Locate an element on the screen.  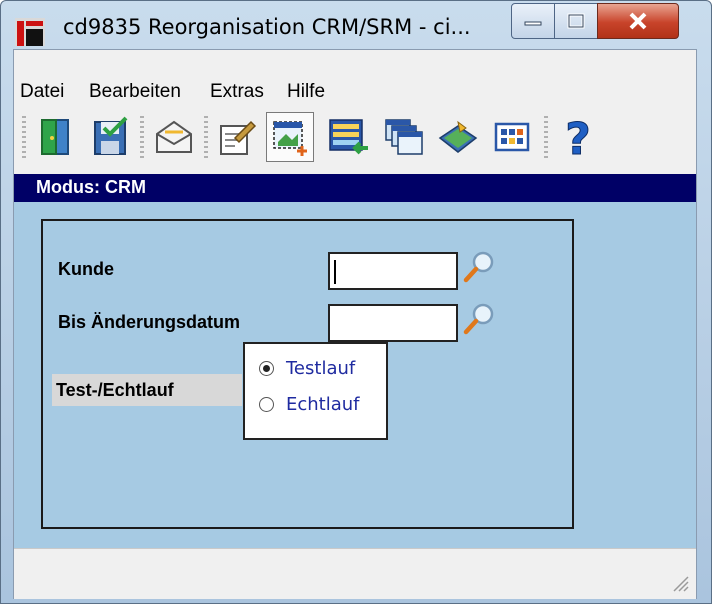
save-icon is located at coordinates (111, 135).